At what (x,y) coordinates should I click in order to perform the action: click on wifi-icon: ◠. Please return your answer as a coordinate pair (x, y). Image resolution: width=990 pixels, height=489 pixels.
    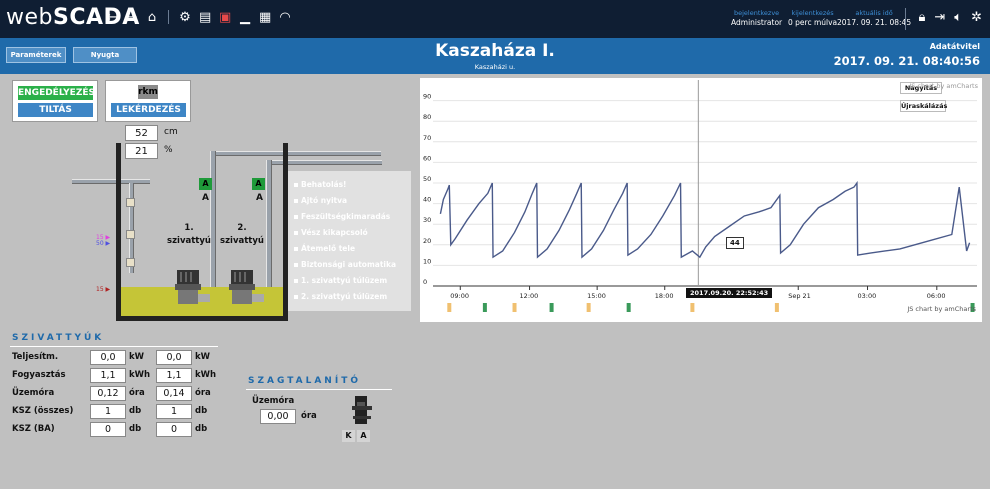
    Looking at the image, I should click on (285, 17).